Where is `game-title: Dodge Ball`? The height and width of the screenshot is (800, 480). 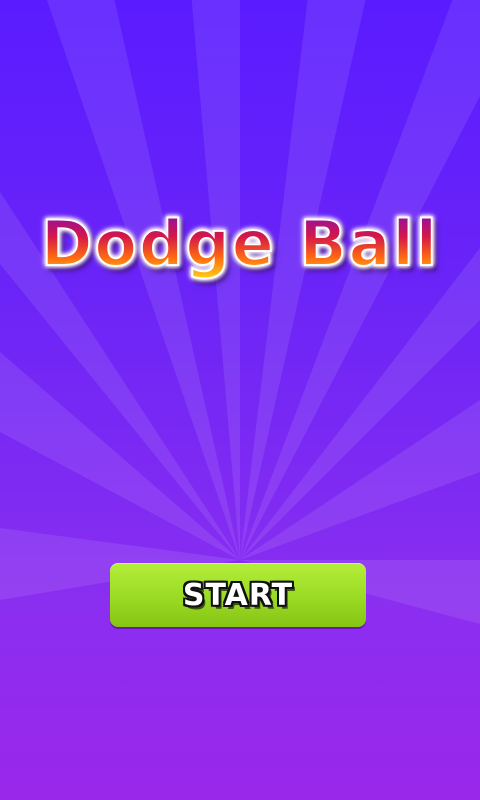 game-title: Dodge Ball is located at coordinates (240, 244).